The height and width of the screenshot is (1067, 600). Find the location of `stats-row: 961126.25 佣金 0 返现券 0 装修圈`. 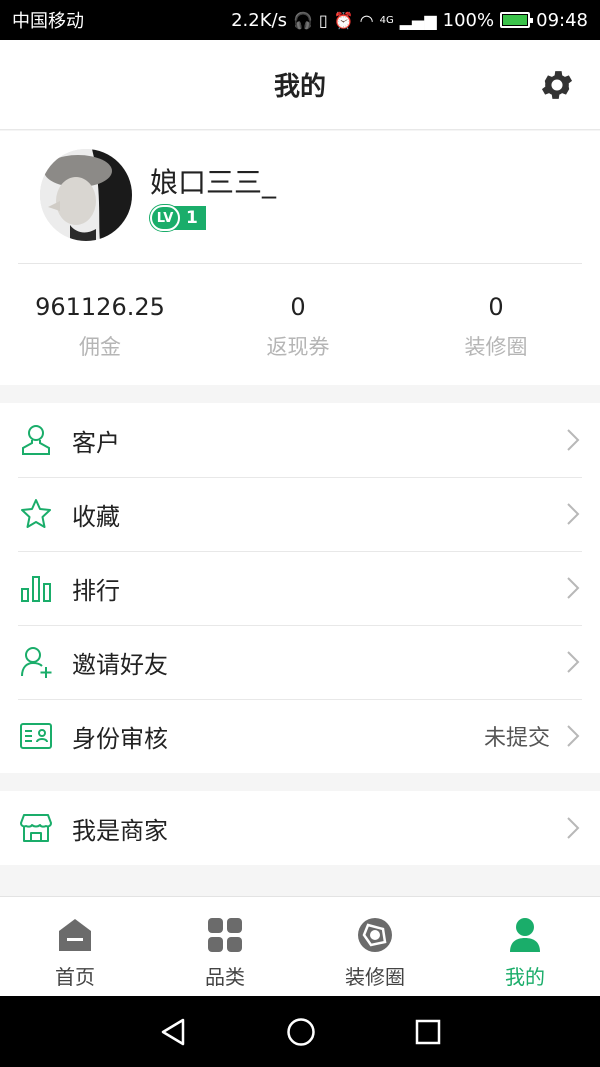

stats-row: 961126.25 佣金 0 返现券 0 装修圈 is located at coordinates (300, 326).